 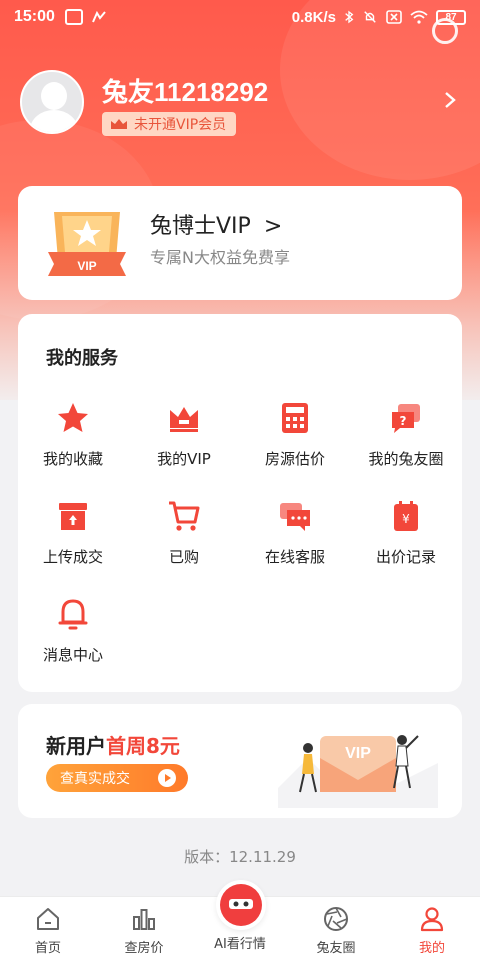 I want to click on app-notification-icon, so click(x=73, y=17).